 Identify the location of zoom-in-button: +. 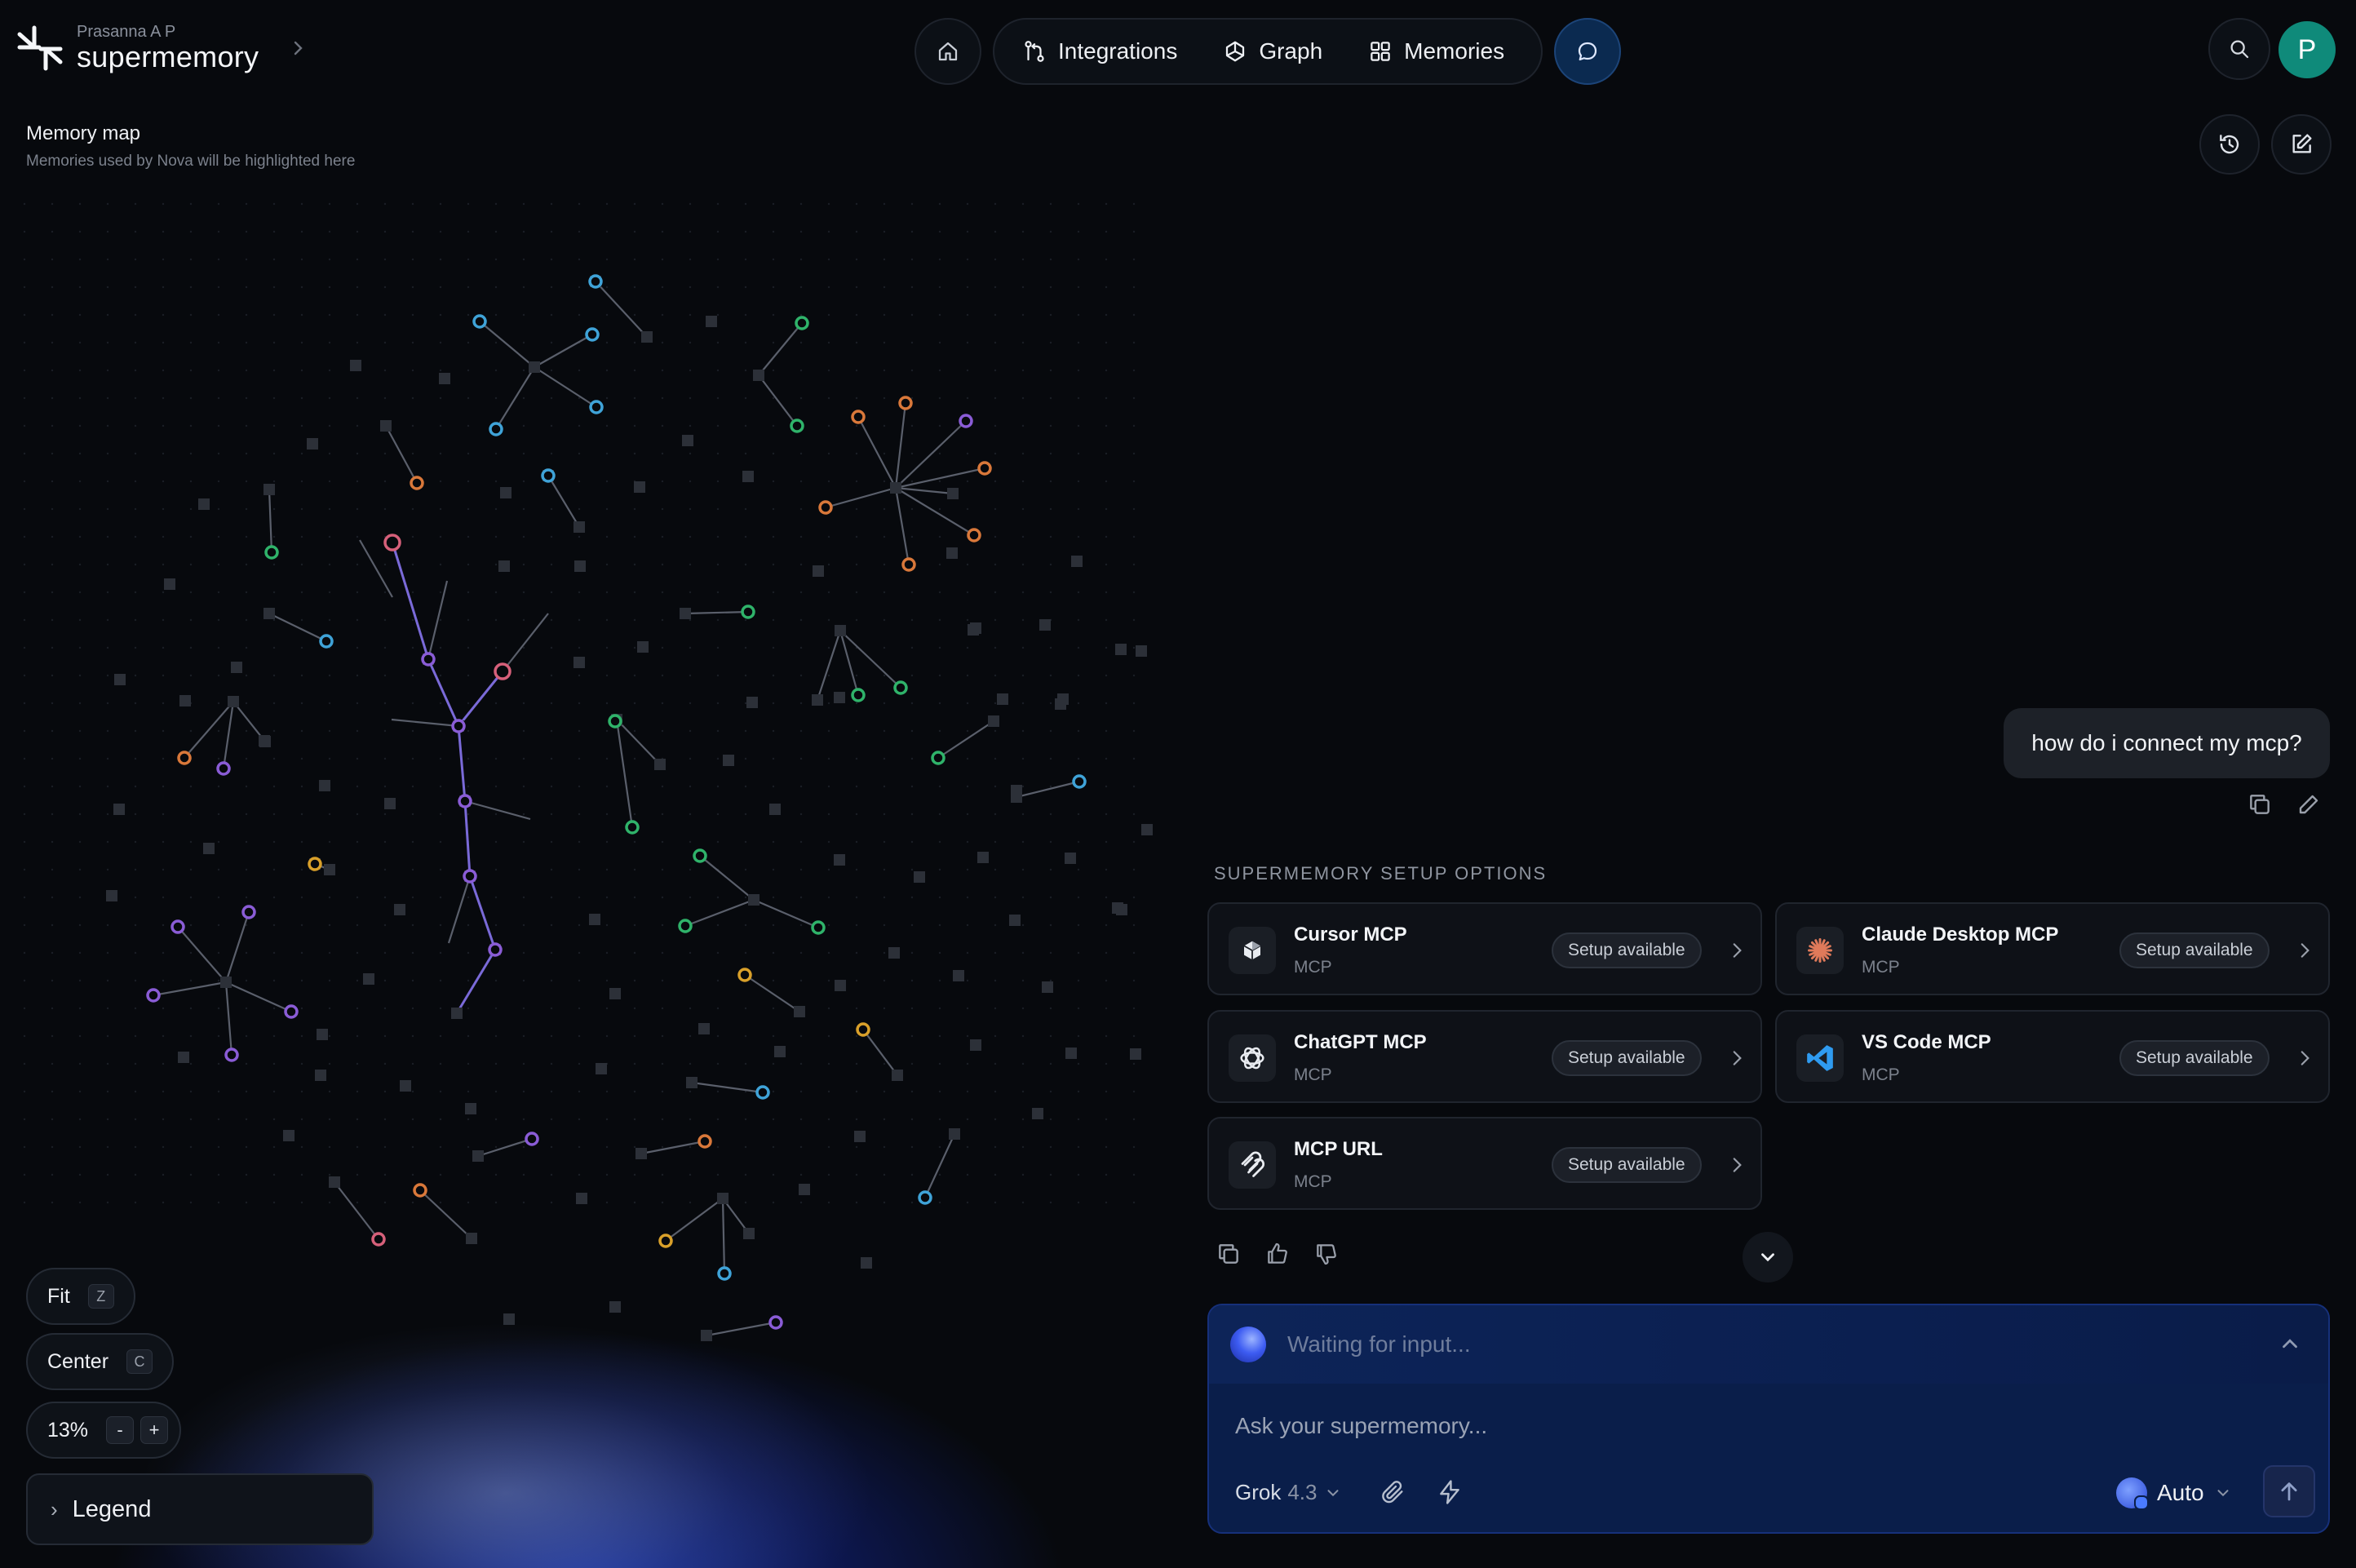
(154, 1430).